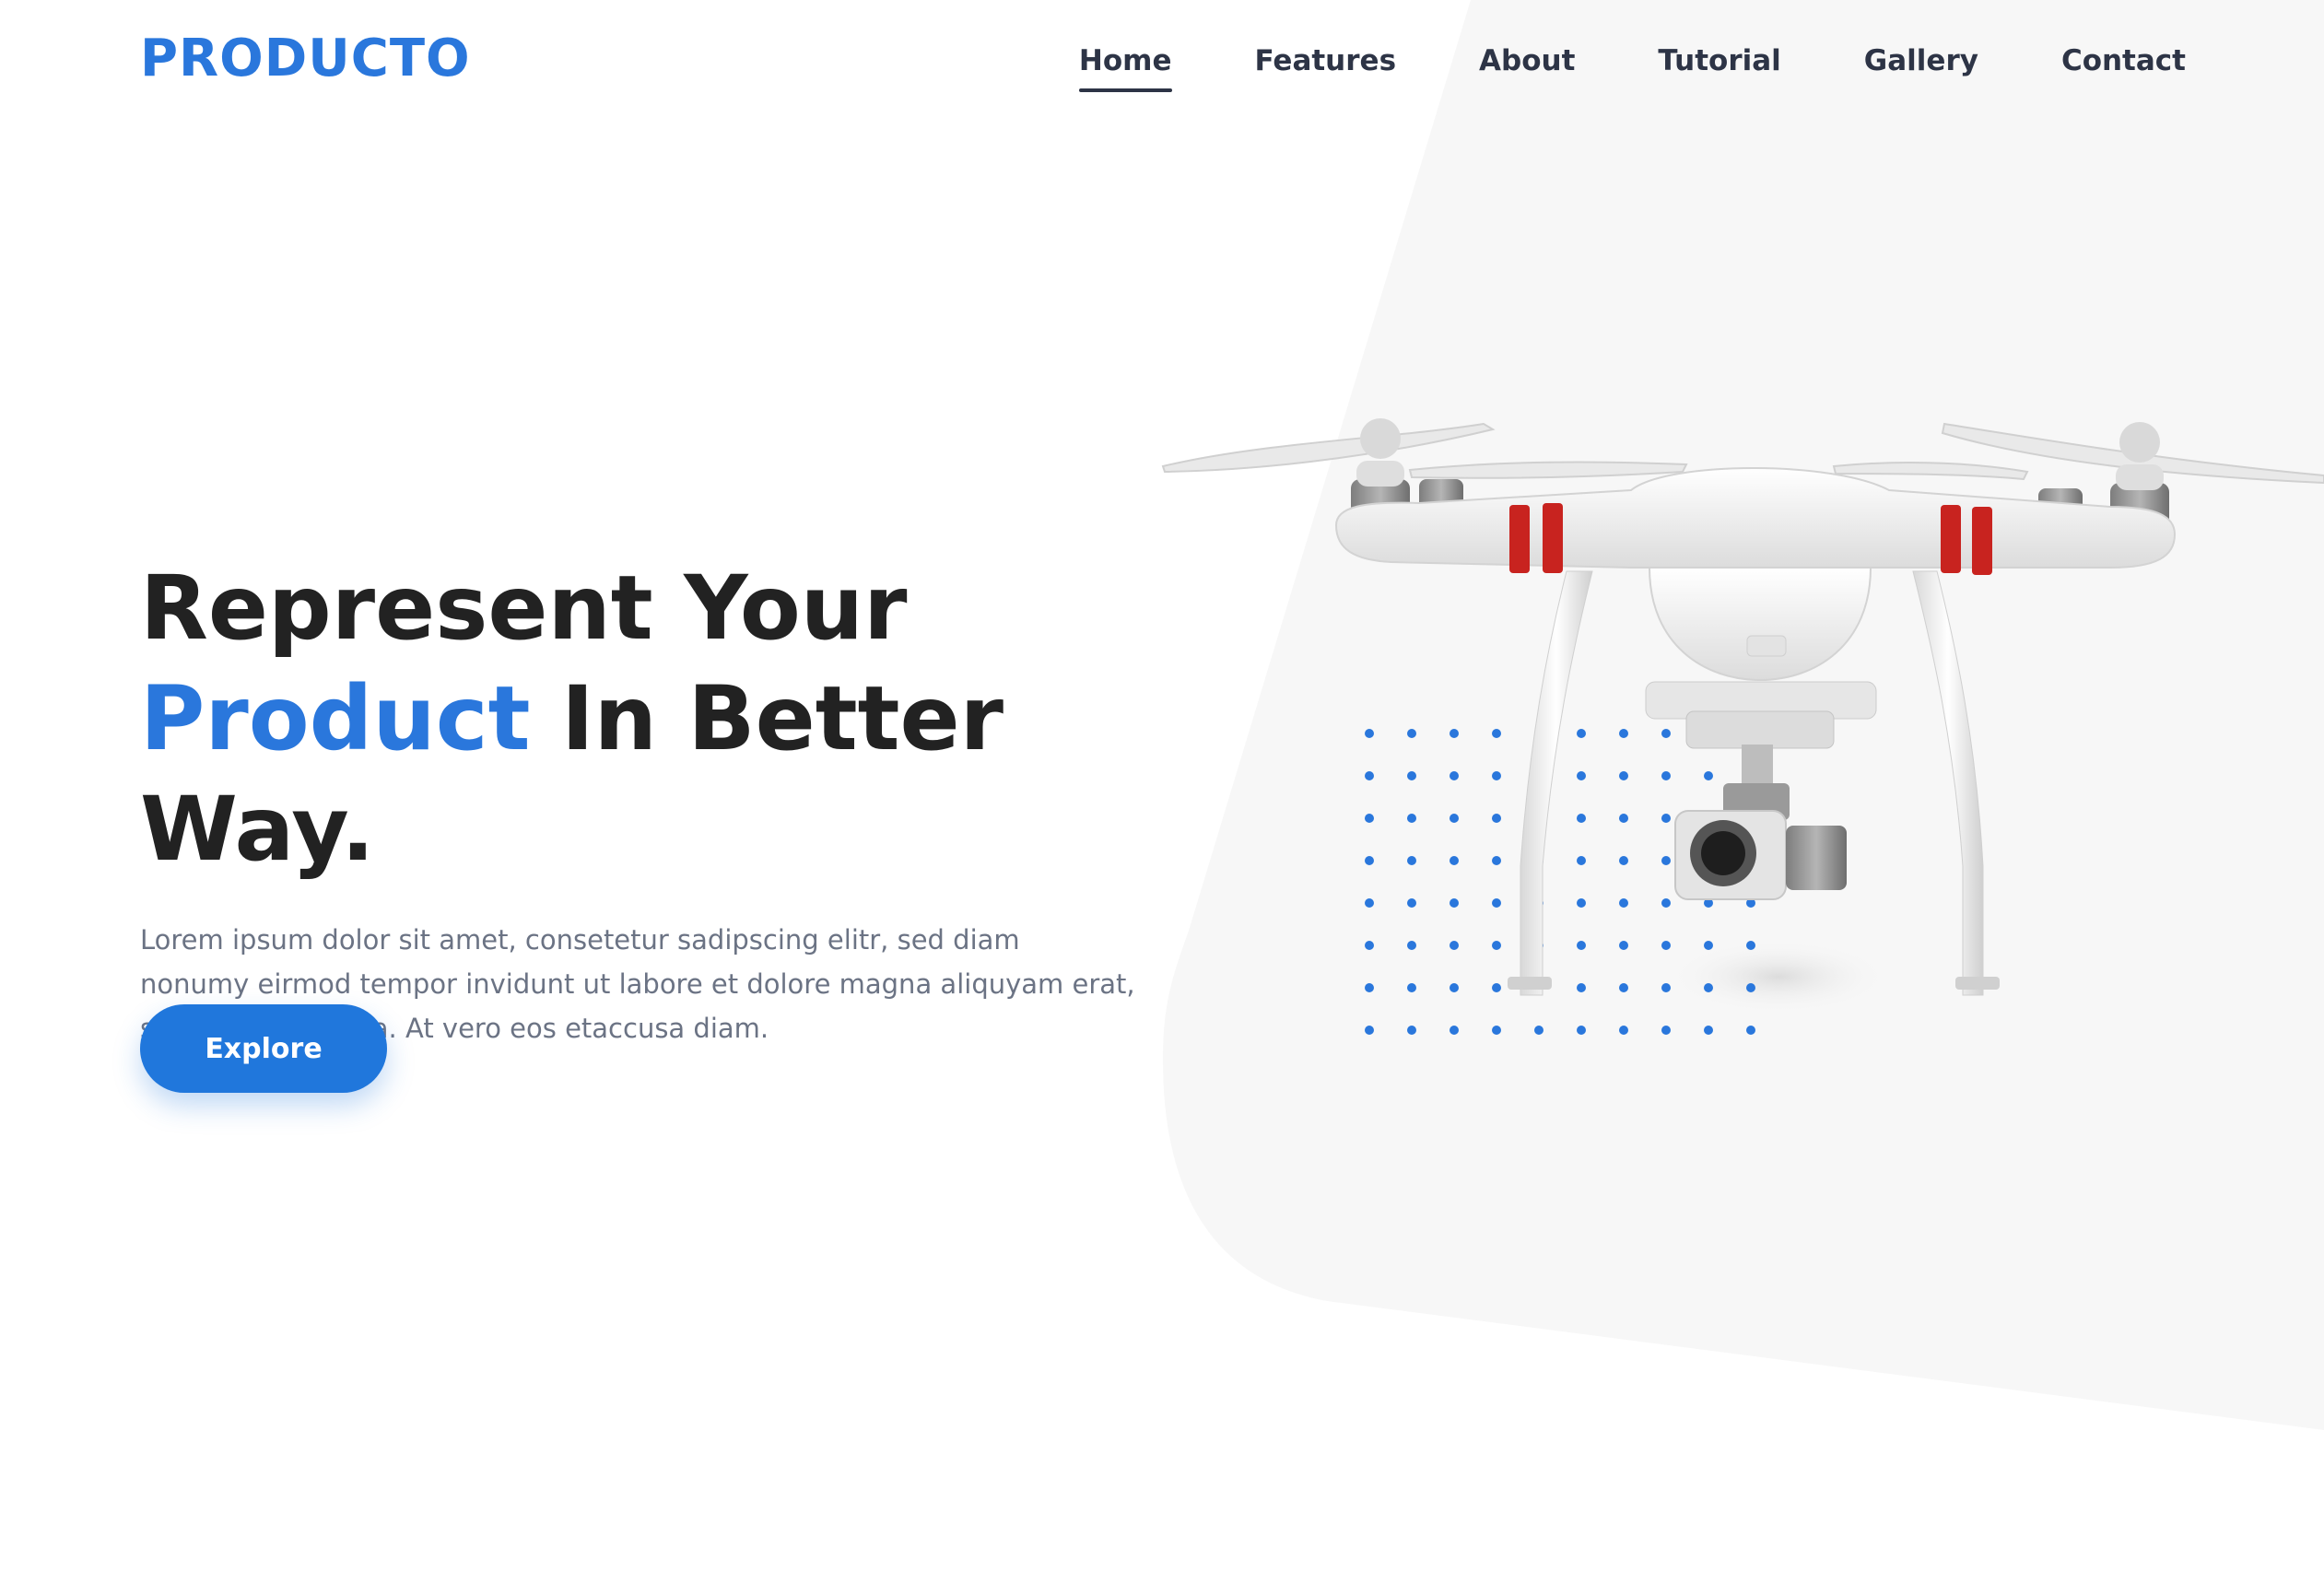 The width and height of the screenshot is (2324, 1583). What do you see at coordinates (305, 59) in the screenshot?
I see `brand-logo: PRODUCTO` at bounding box center [305, 59].